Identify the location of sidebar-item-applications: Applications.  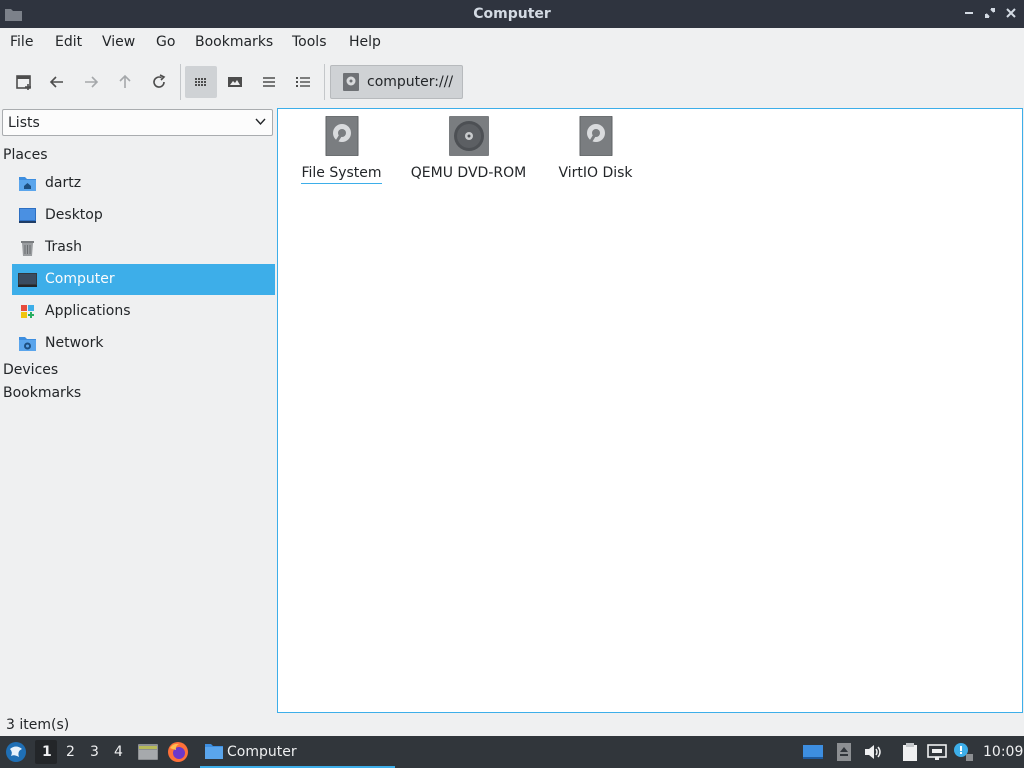
(143, 311).